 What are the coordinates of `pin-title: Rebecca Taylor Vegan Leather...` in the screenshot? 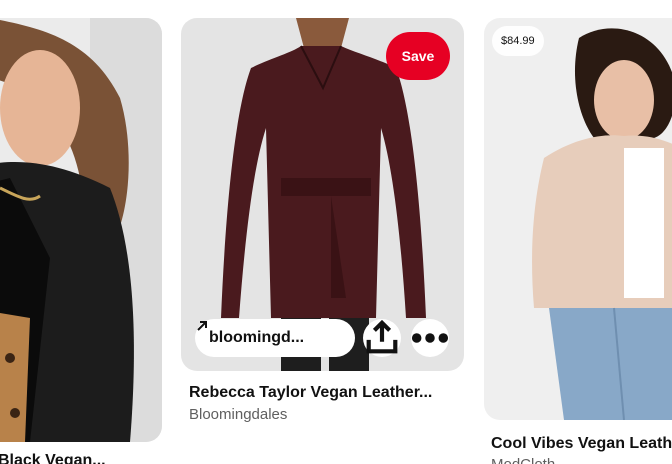 It's located at (310, 393).